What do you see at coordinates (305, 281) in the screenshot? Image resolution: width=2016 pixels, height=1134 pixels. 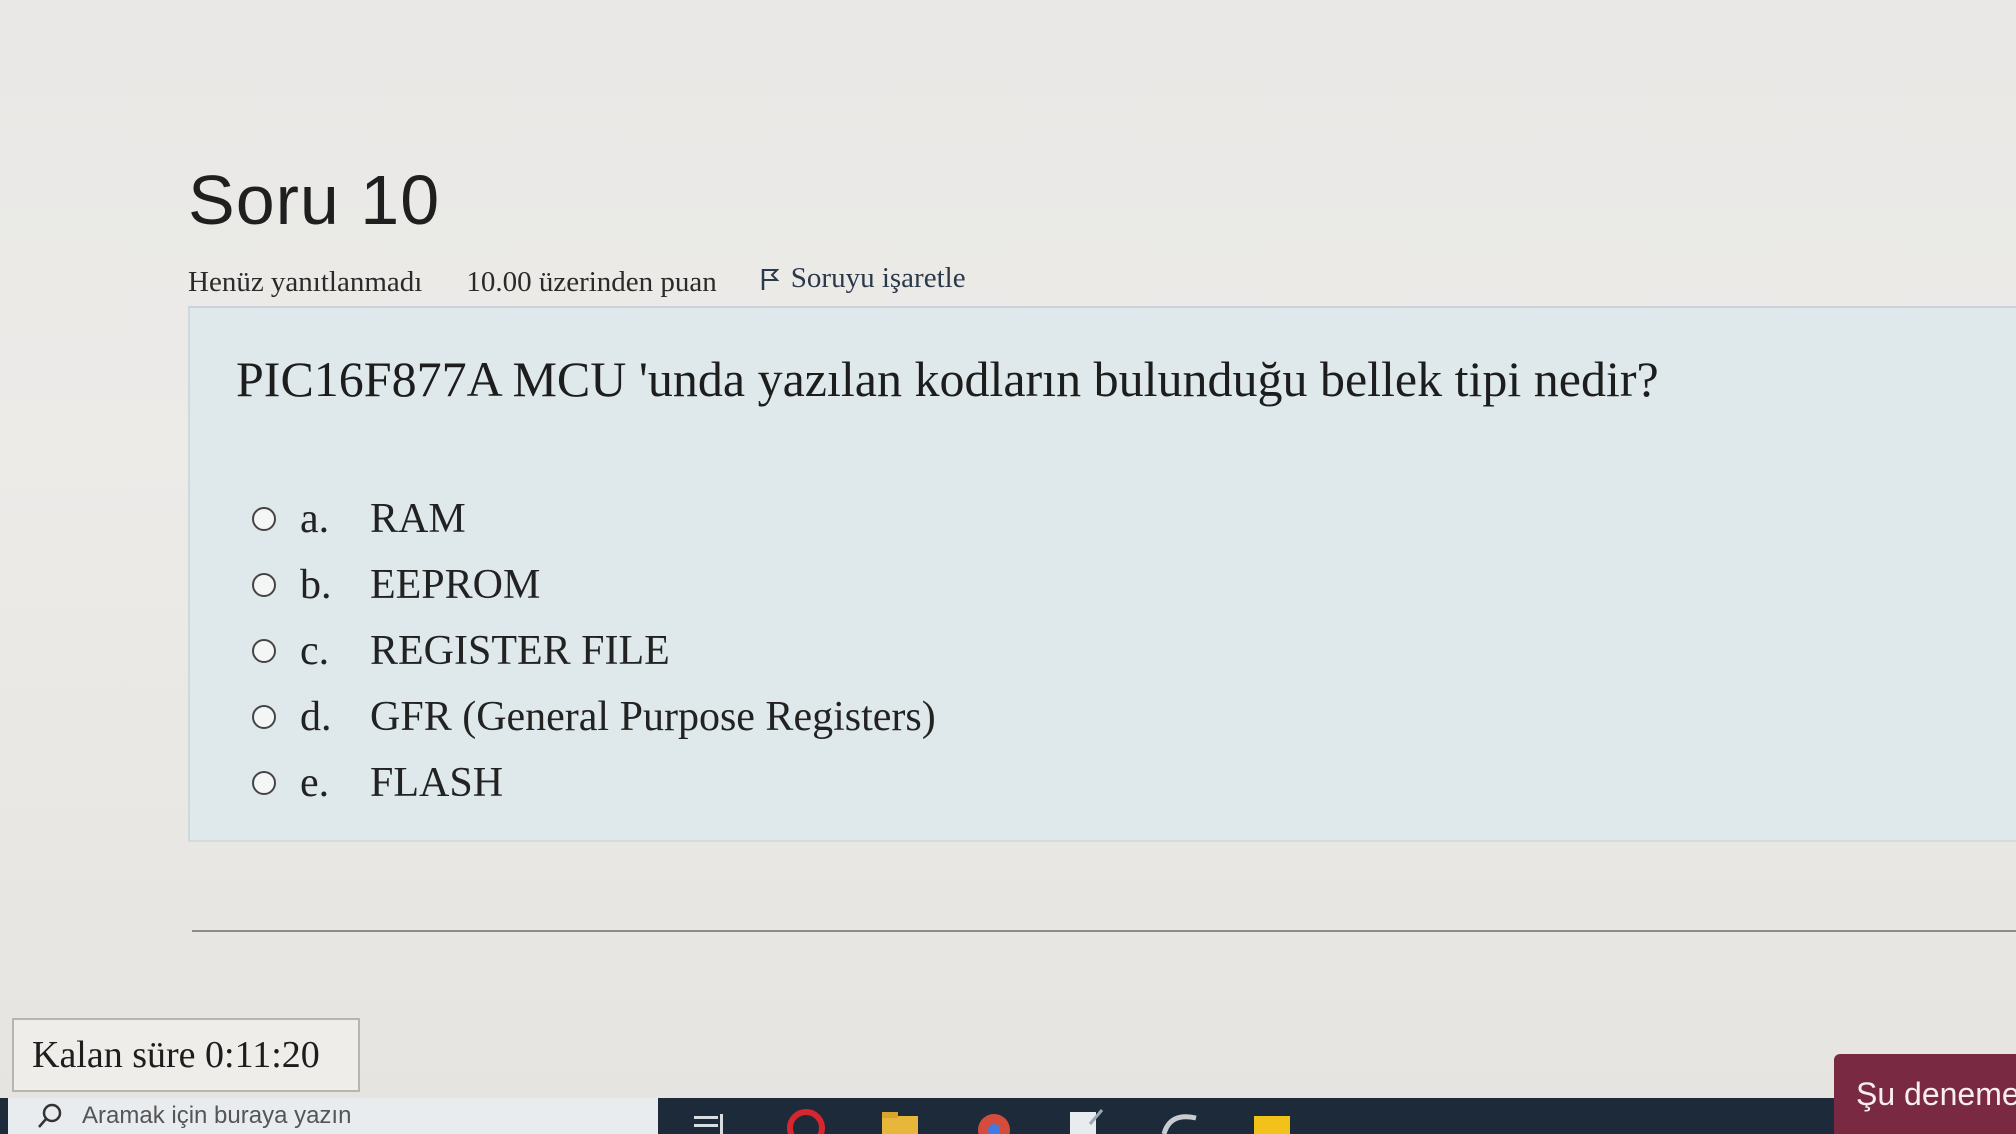 I see `question-status: Henüz yanıtlanmadı` at bounding box center [305, 281].